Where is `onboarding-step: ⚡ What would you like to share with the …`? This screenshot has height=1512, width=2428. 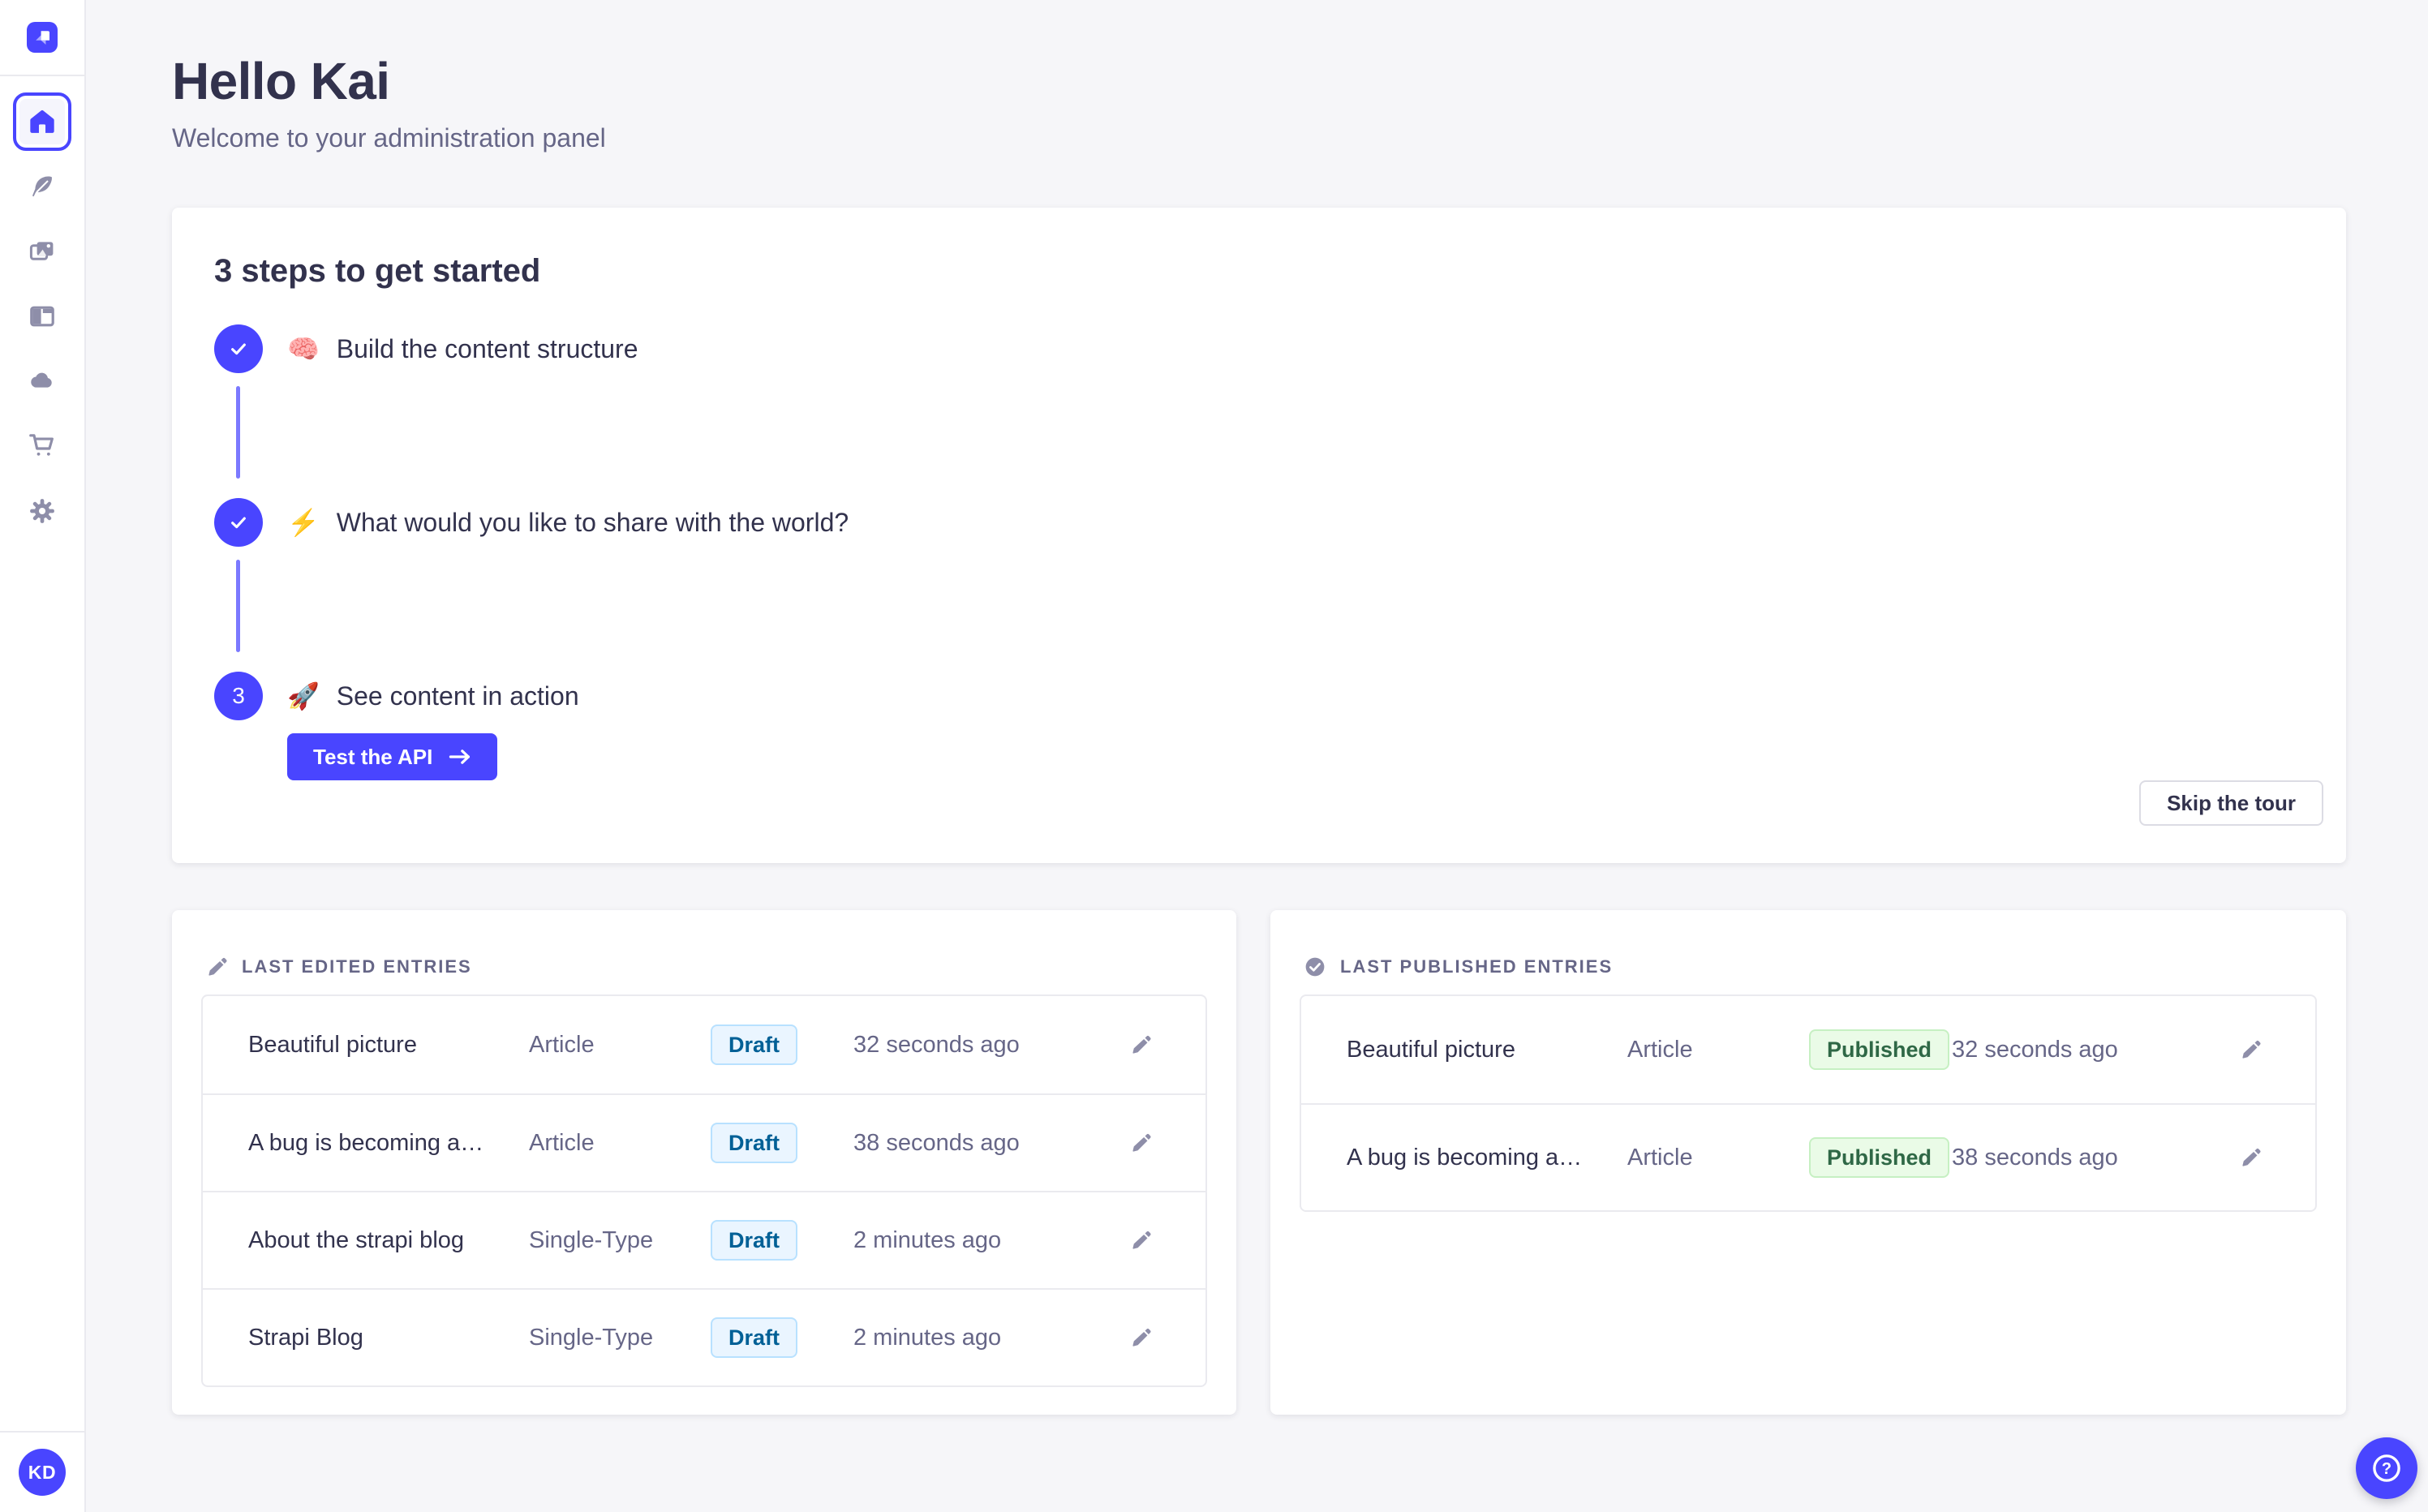 onboarding-step: ⚡ What would you like to share with the … is located at coordinates (1259, 575).